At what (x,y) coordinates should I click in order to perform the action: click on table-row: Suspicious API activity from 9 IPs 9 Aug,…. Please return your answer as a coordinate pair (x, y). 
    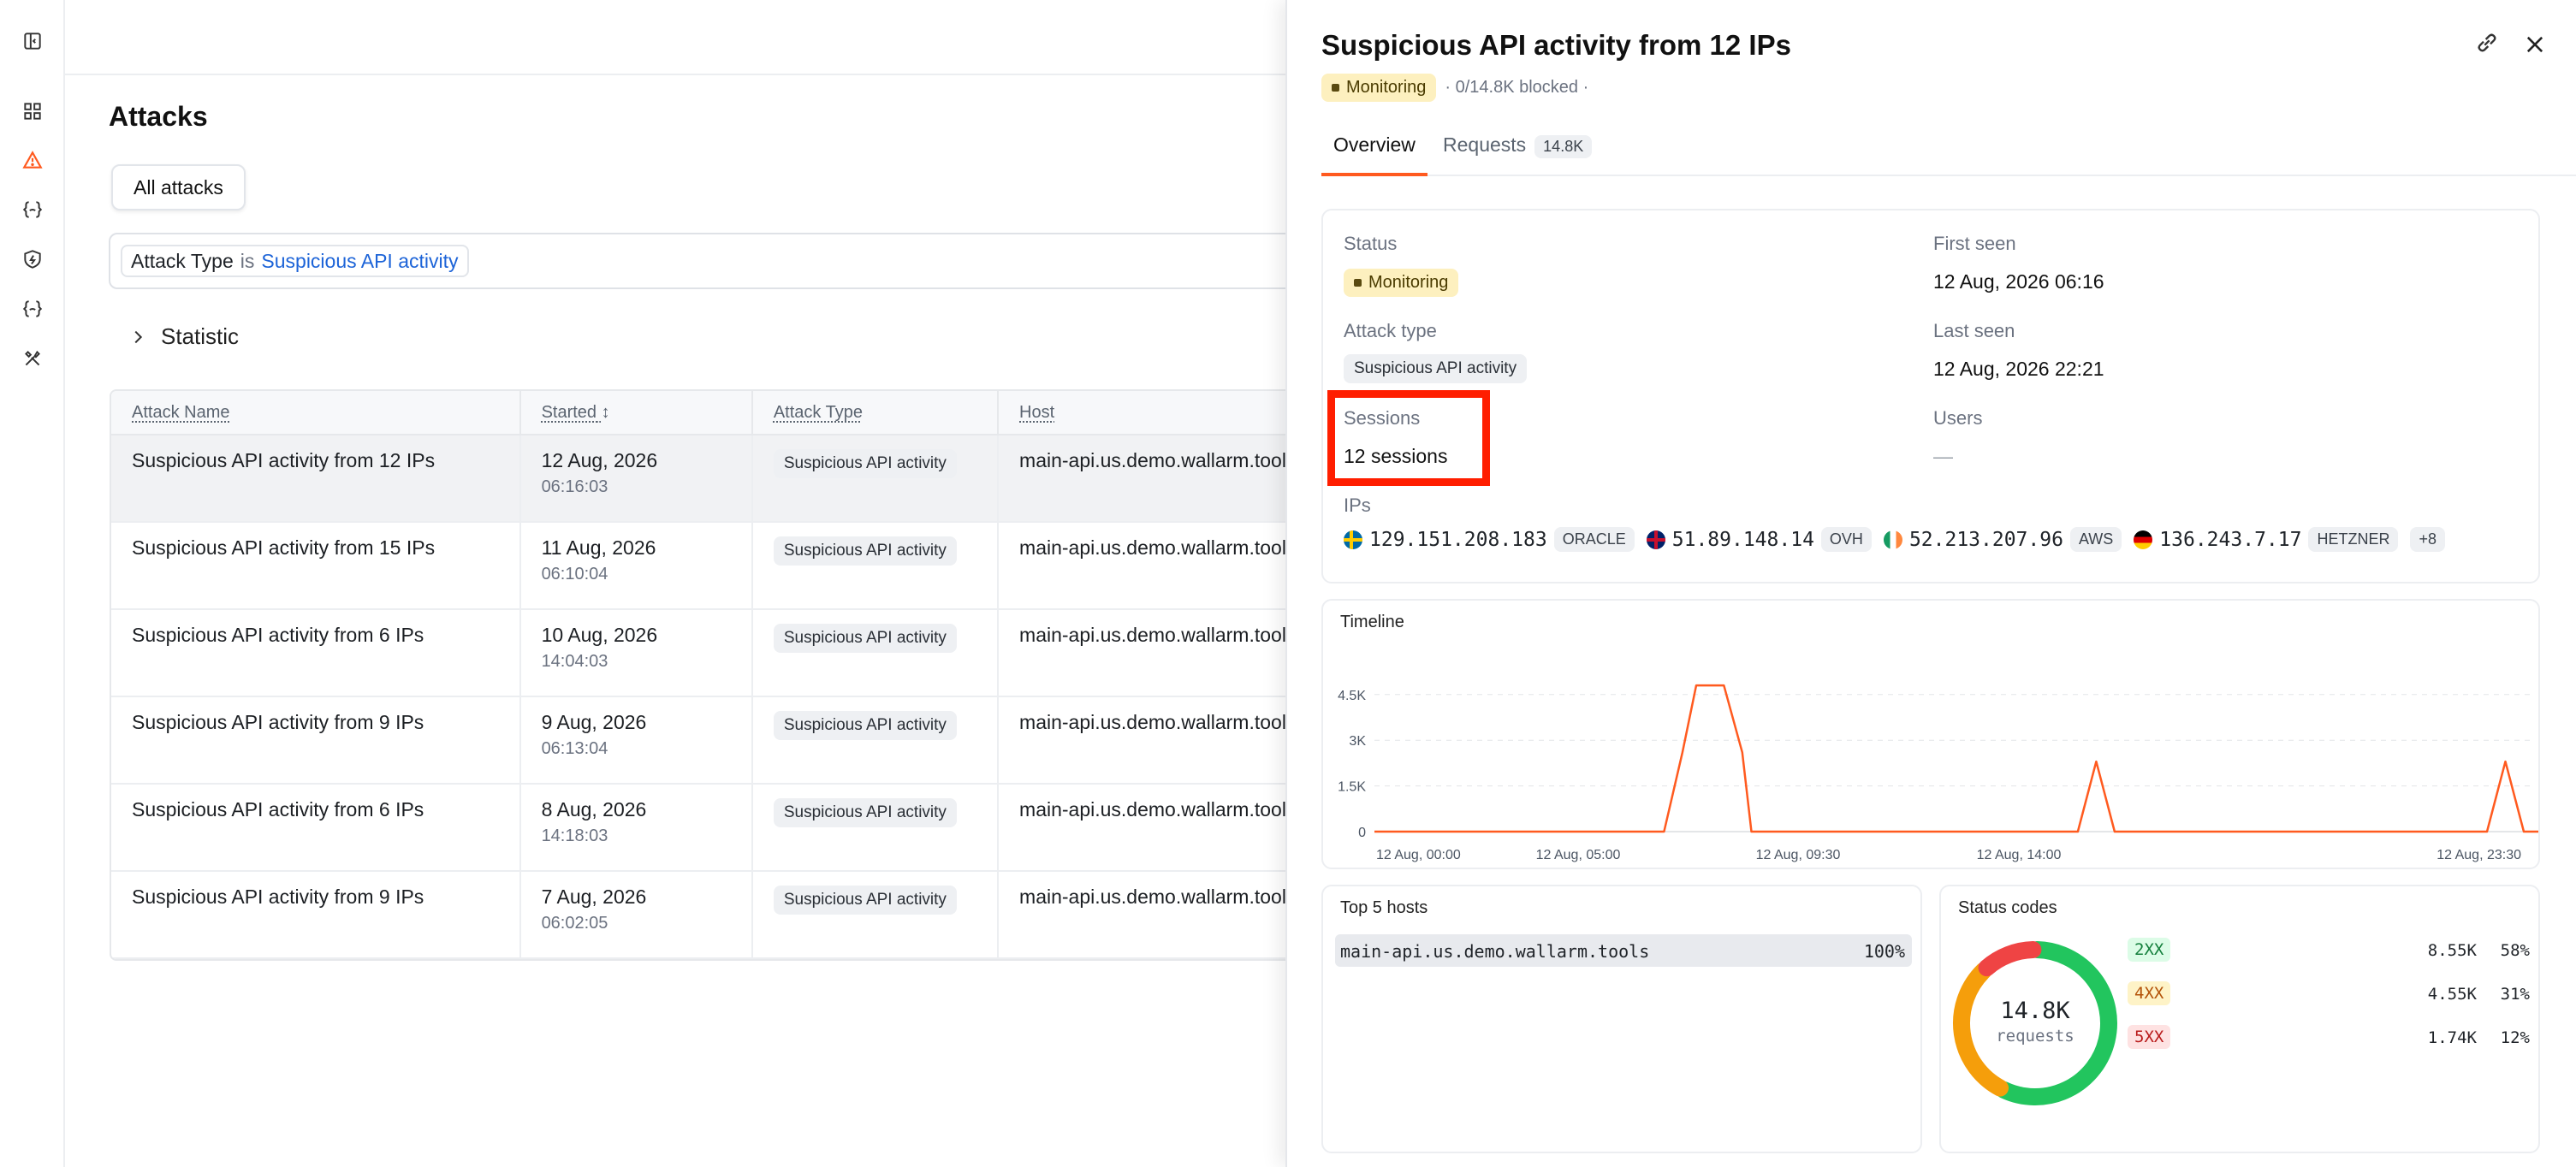
    Looking at the image, I should click on (708, 741).